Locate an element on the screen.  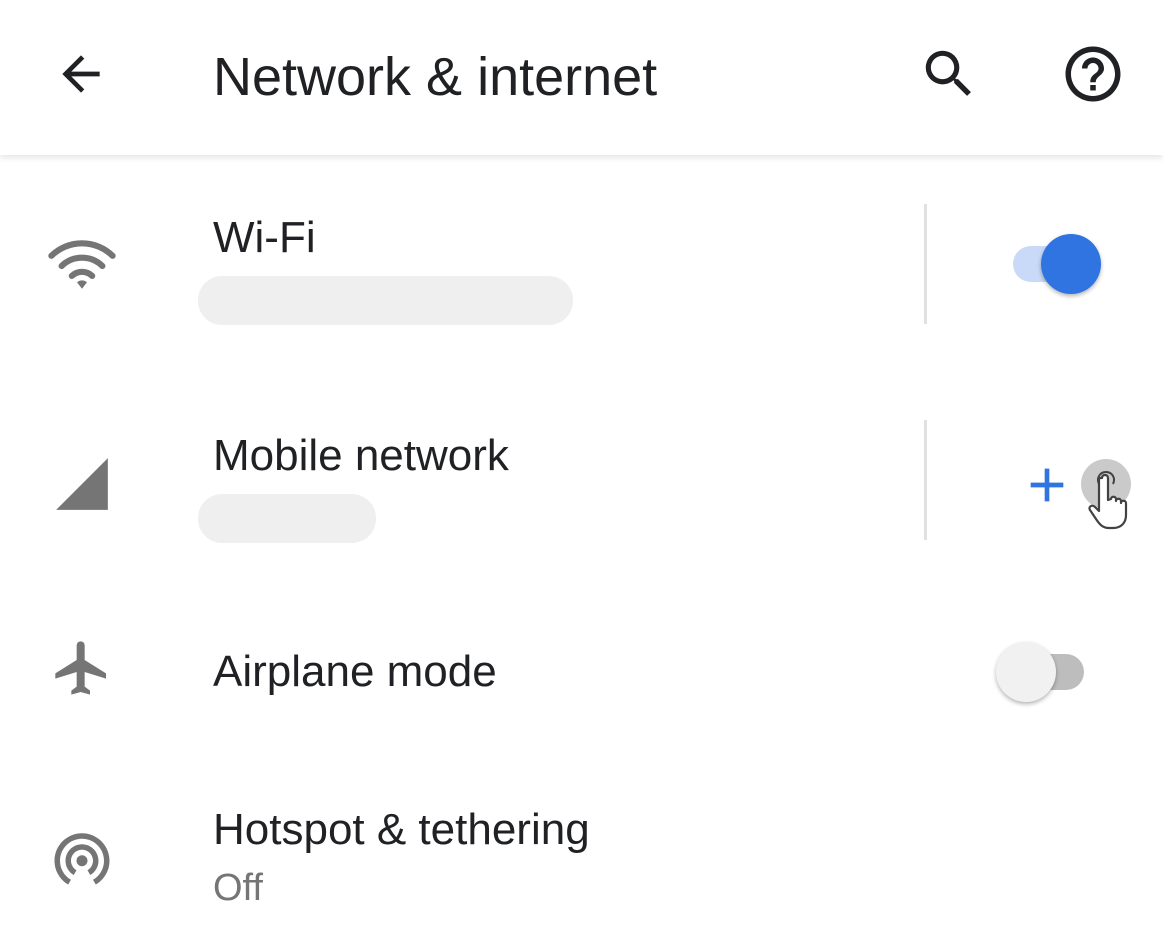
touch-pointer-icon is located at coordinates (1108, 497).